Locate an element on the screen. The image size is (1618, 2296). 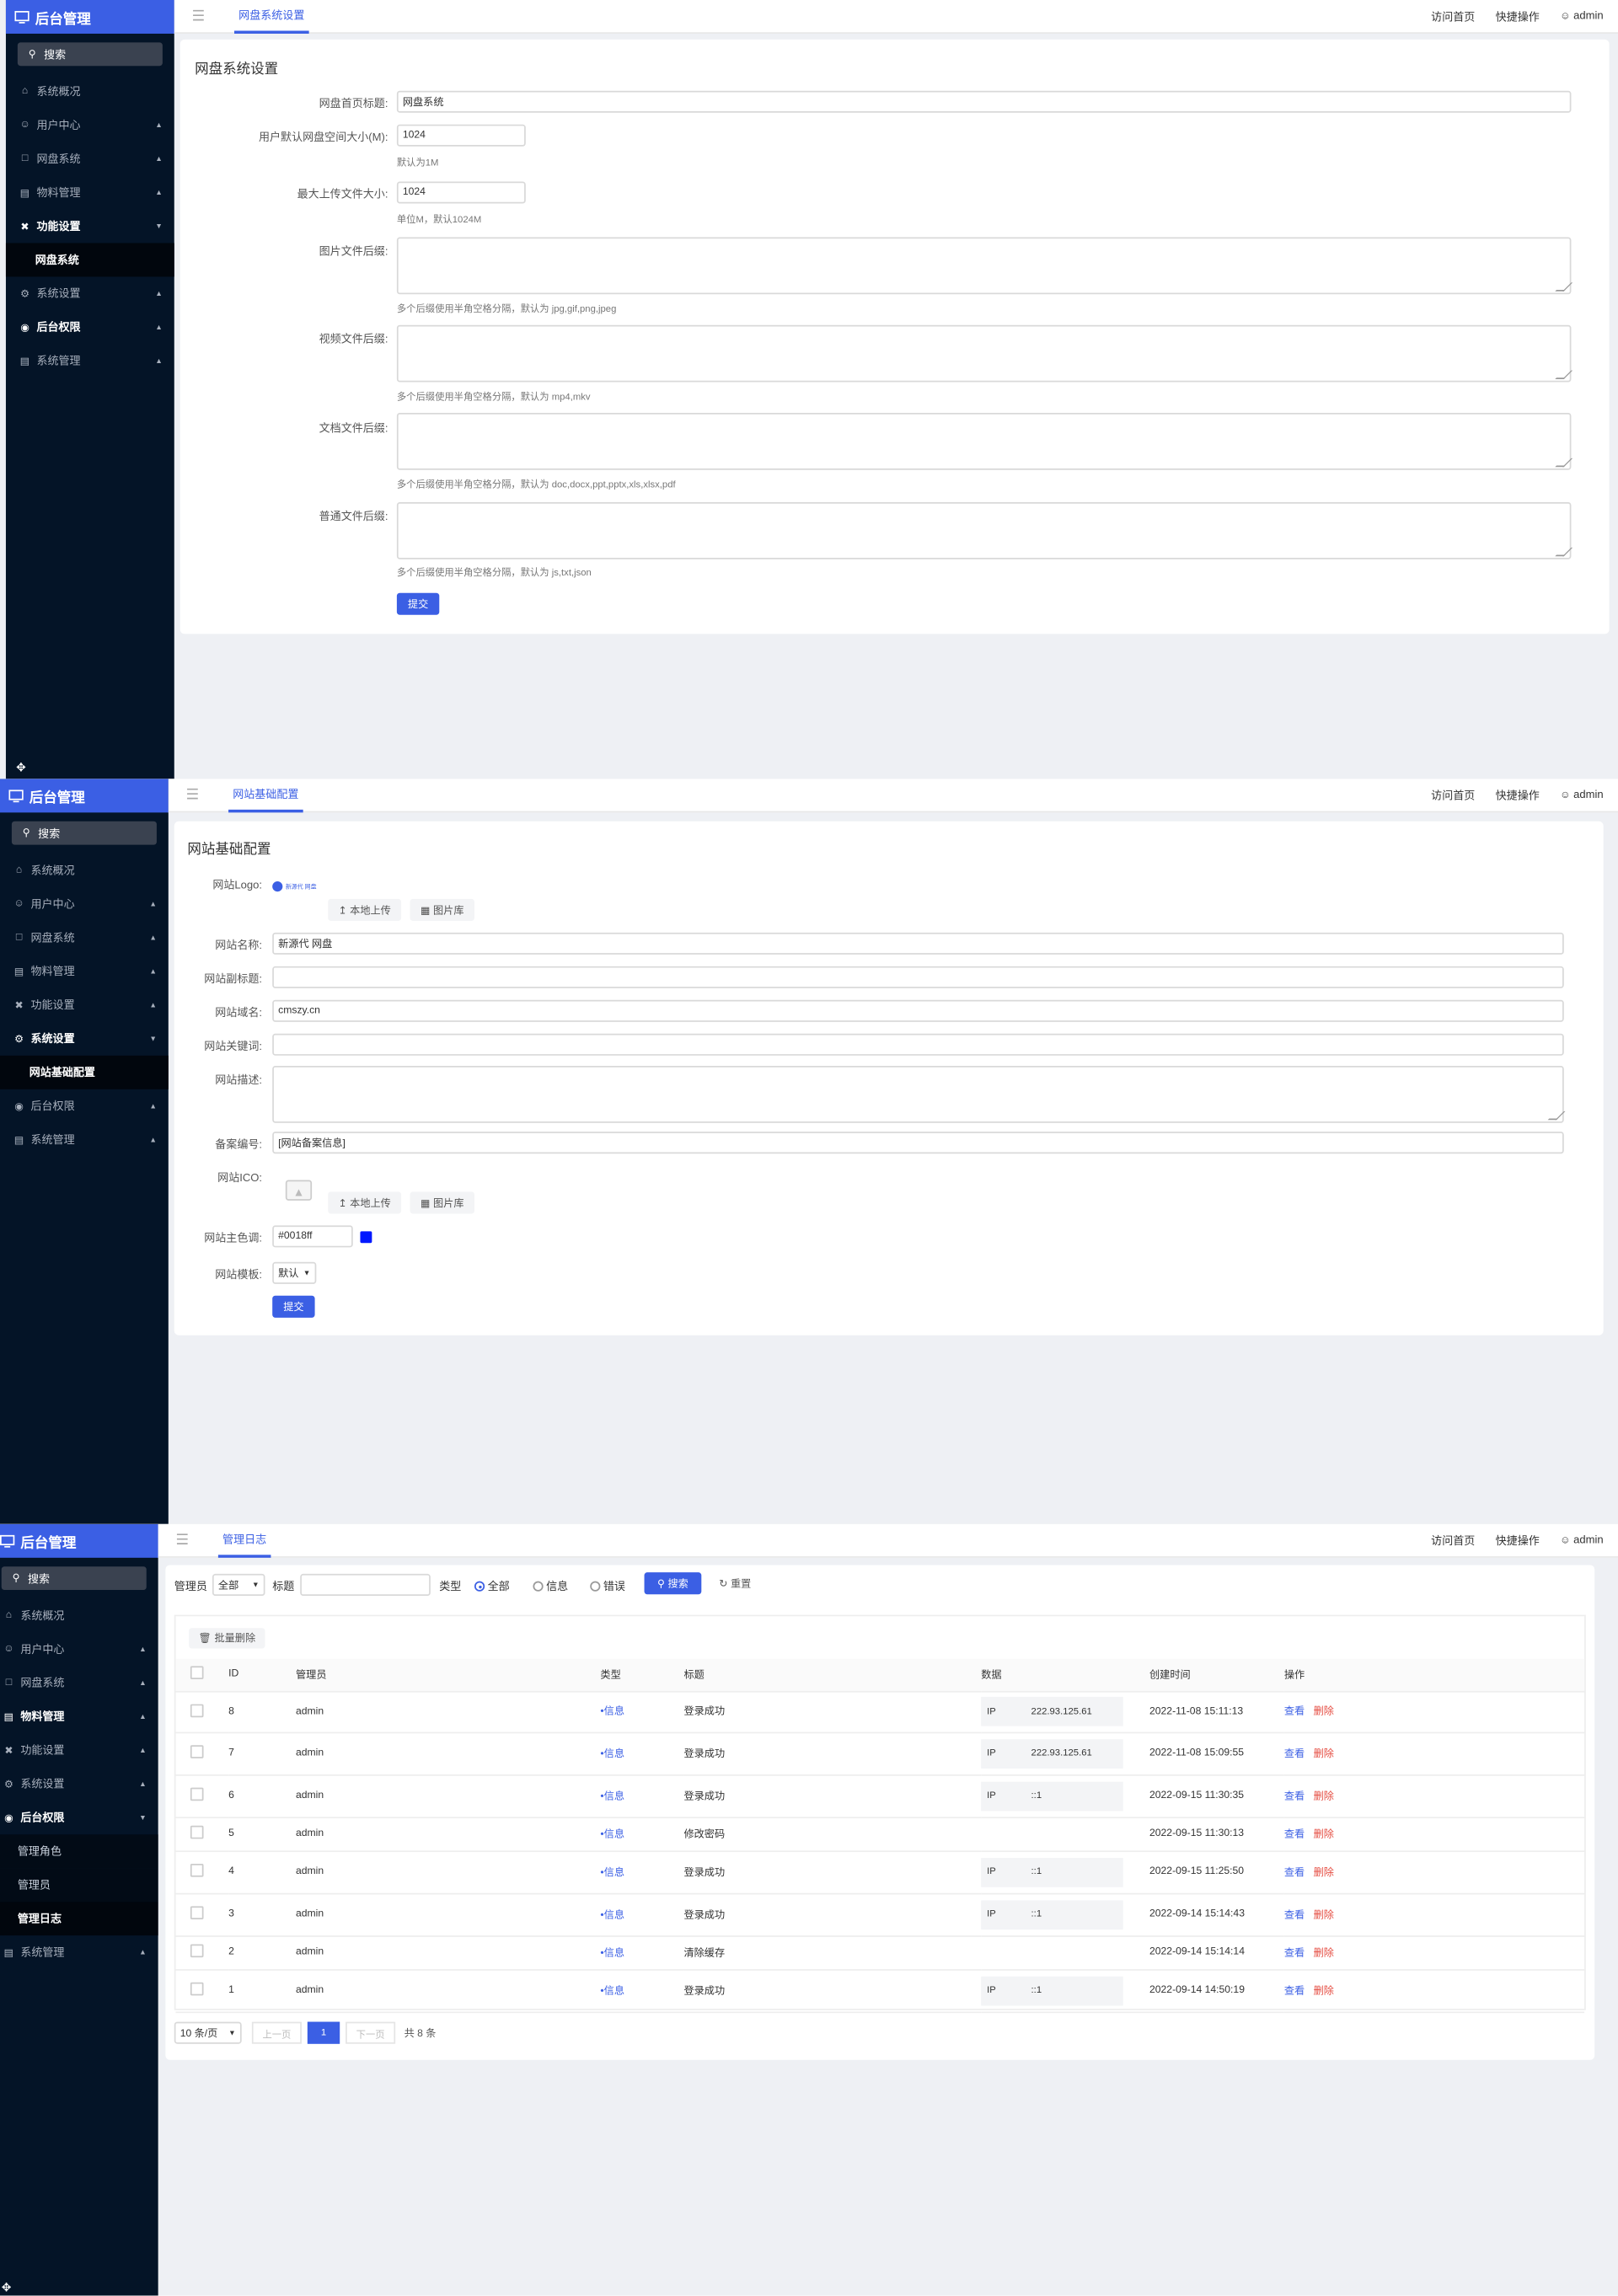
radio-error: 错误 is located at coordinates (607, 1586).